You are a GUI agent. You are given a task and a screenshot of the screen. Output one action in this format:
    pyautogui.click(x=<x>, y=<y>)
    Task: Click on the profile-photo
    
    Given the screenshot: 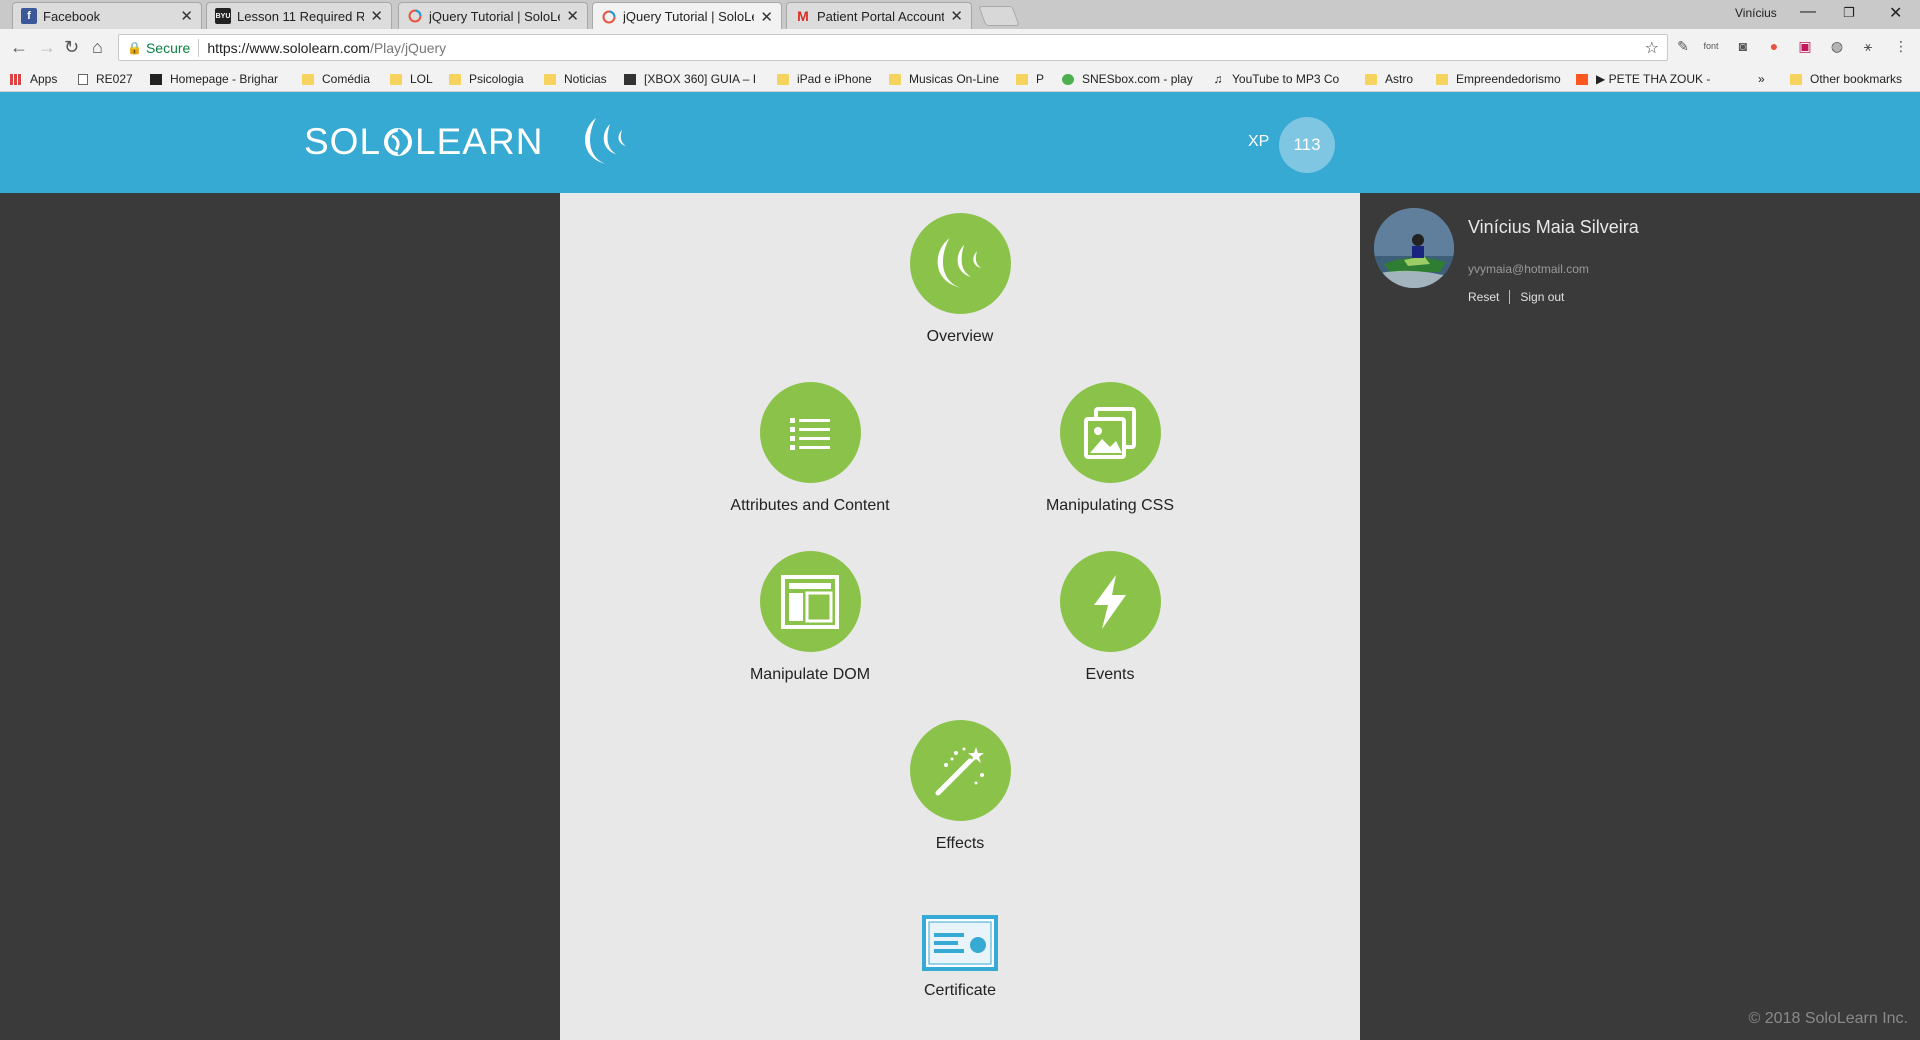 What is the action you would take?
    pyautogui.click(x=1414, y=248)
    